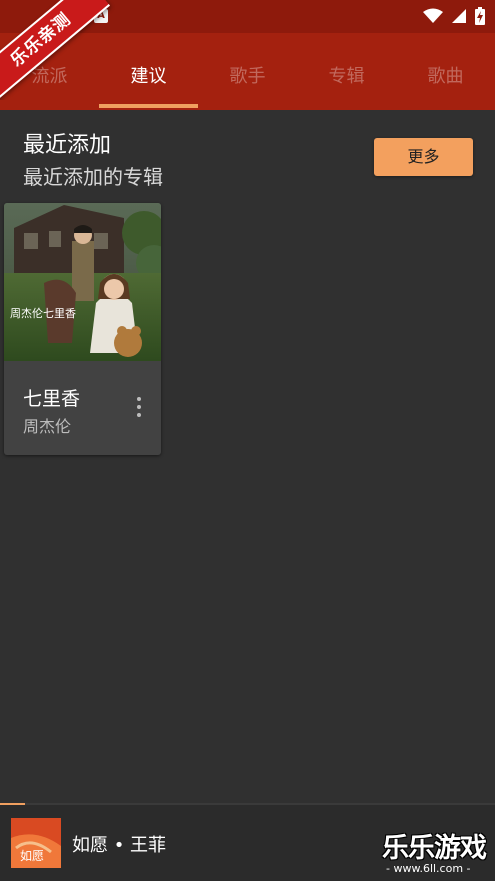 This screenshot has height=881, width=495. Describe the element at coordinates (148, 71) in the screenshot. I see `tab-suggested: 建议` at that location.